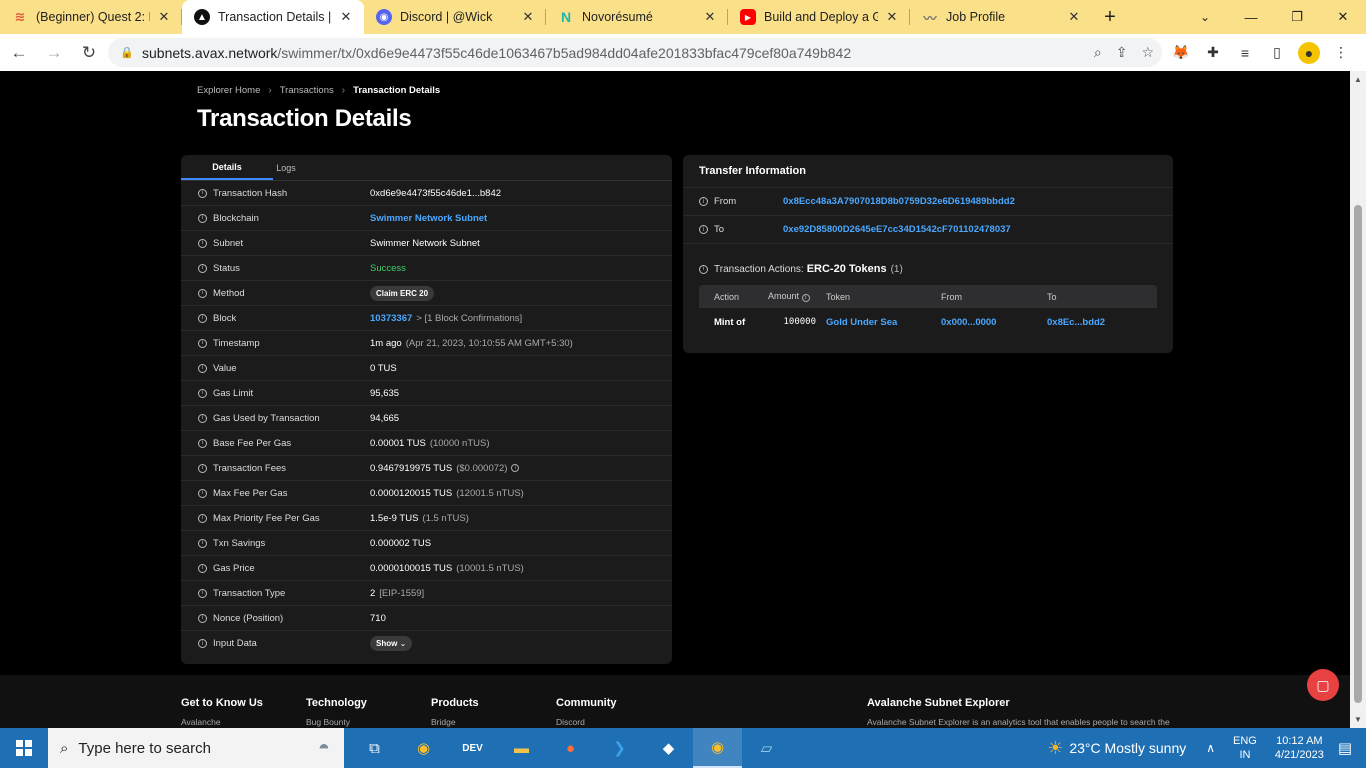 The image size is (1366, 768). I want to click on tab-discord: ◉ Discord | @Wick ✕, so click(455, 17).